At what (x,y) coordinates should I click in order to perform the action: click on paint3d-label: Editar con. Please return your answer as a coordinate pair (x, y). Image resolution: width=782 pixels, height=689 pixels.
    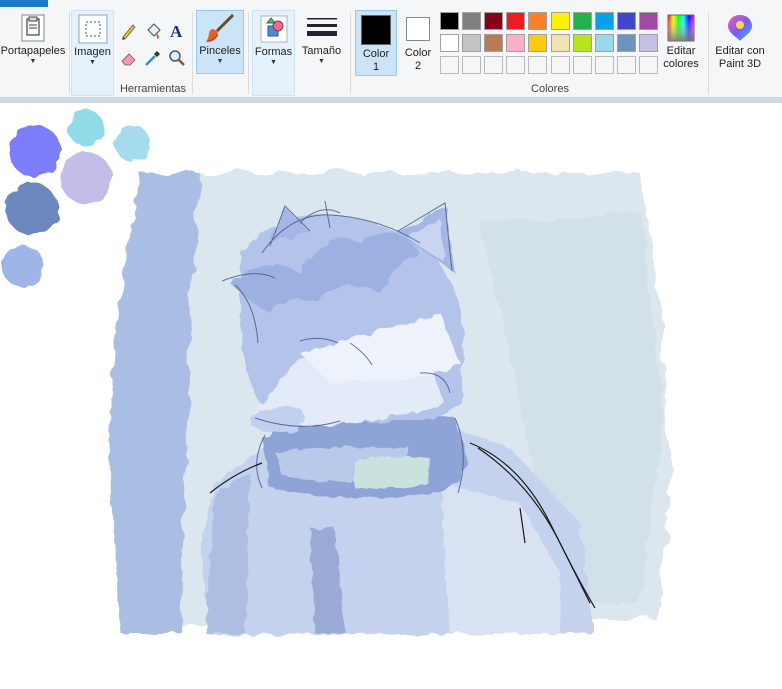
    Looking at the image, I should click on (740, 51).